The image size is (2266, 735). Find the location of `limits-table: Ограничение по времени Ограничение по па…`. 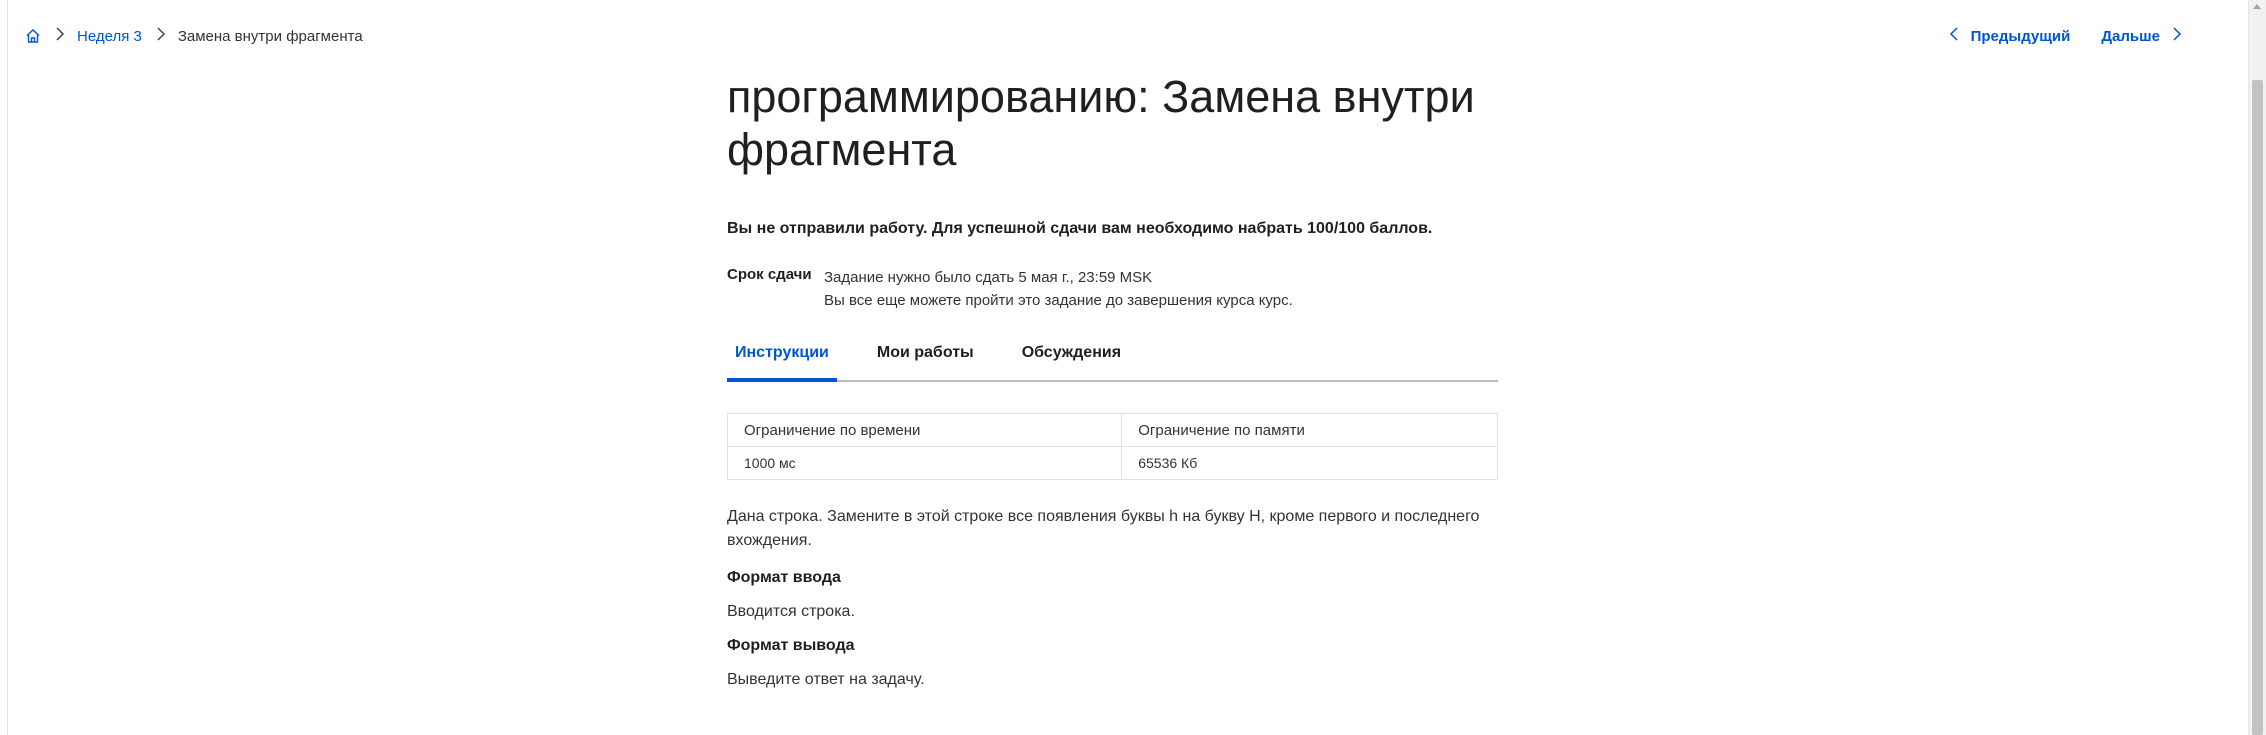

limits-table: Ограничение по времени Ограничение по па… is located at coordinates (1112, 446).